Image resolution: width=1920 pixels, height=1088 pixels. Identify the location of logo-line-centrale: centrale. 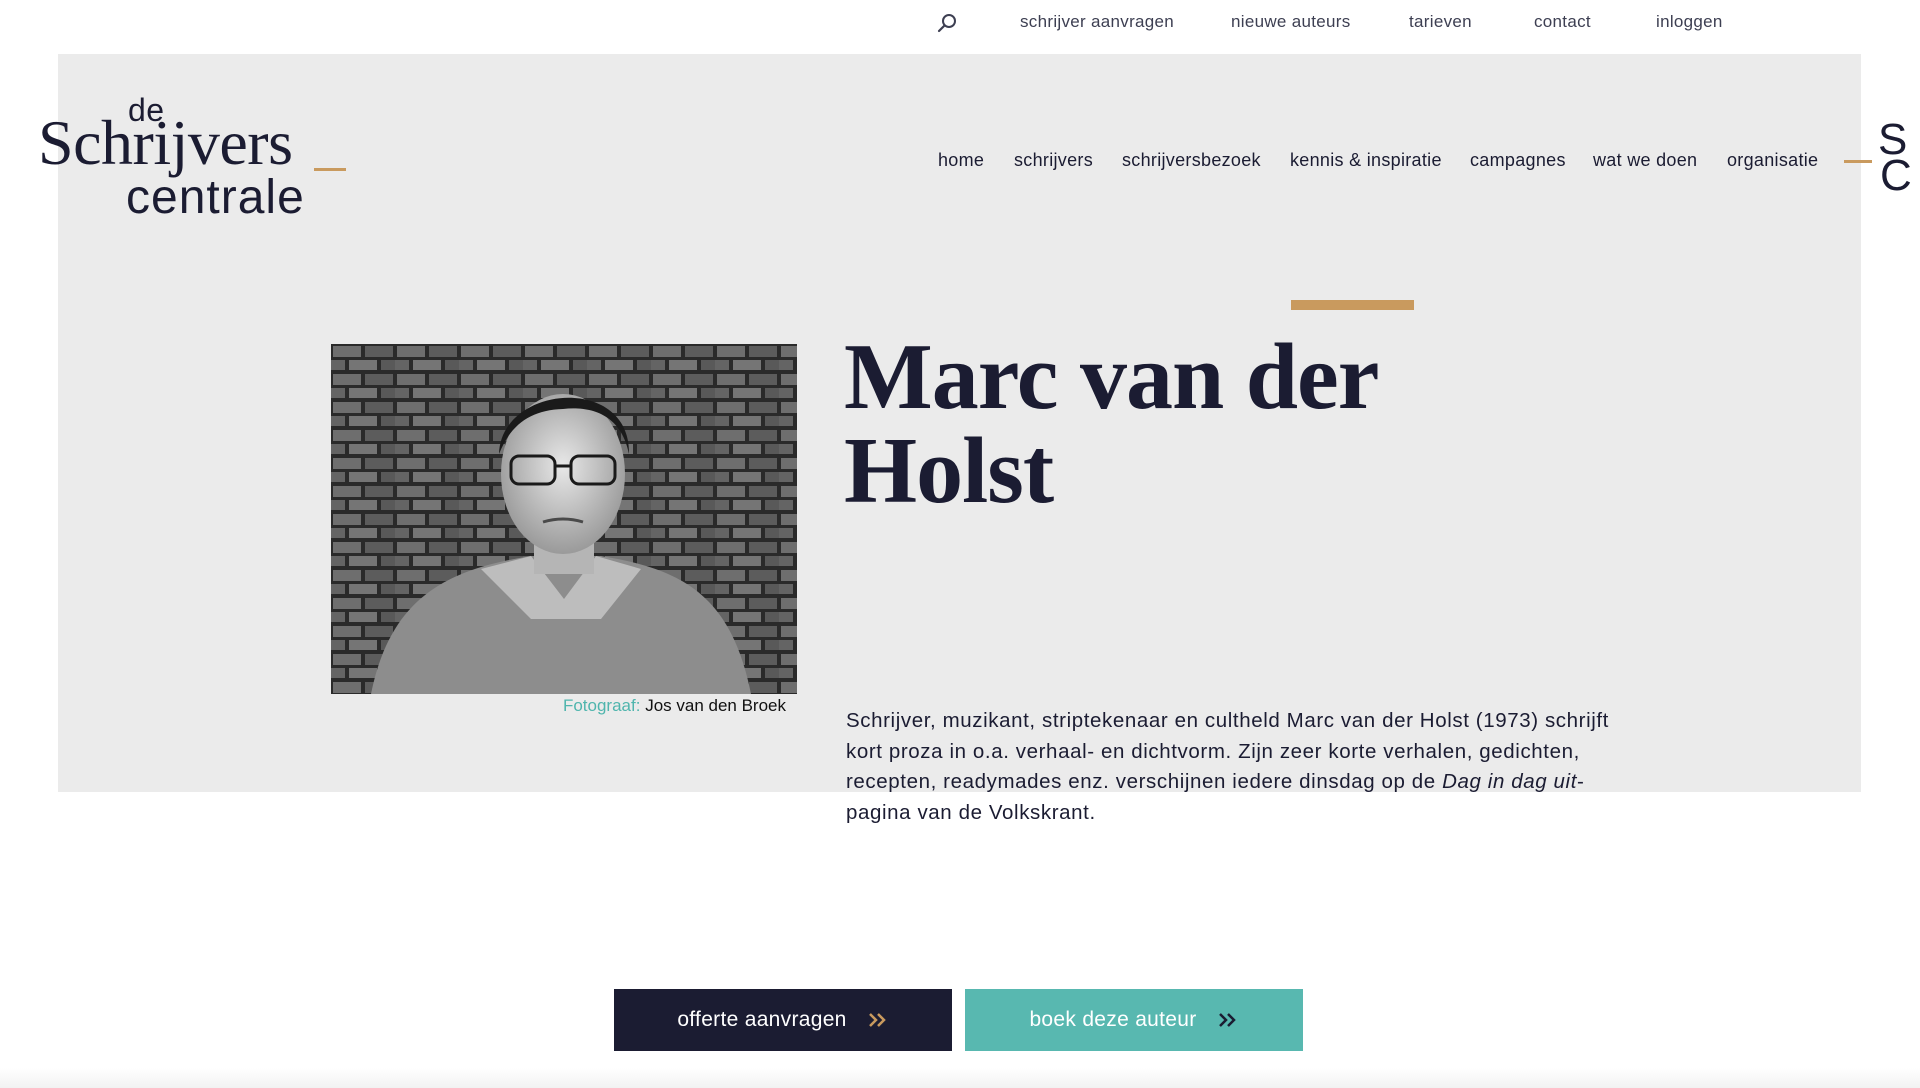
(215, 197).